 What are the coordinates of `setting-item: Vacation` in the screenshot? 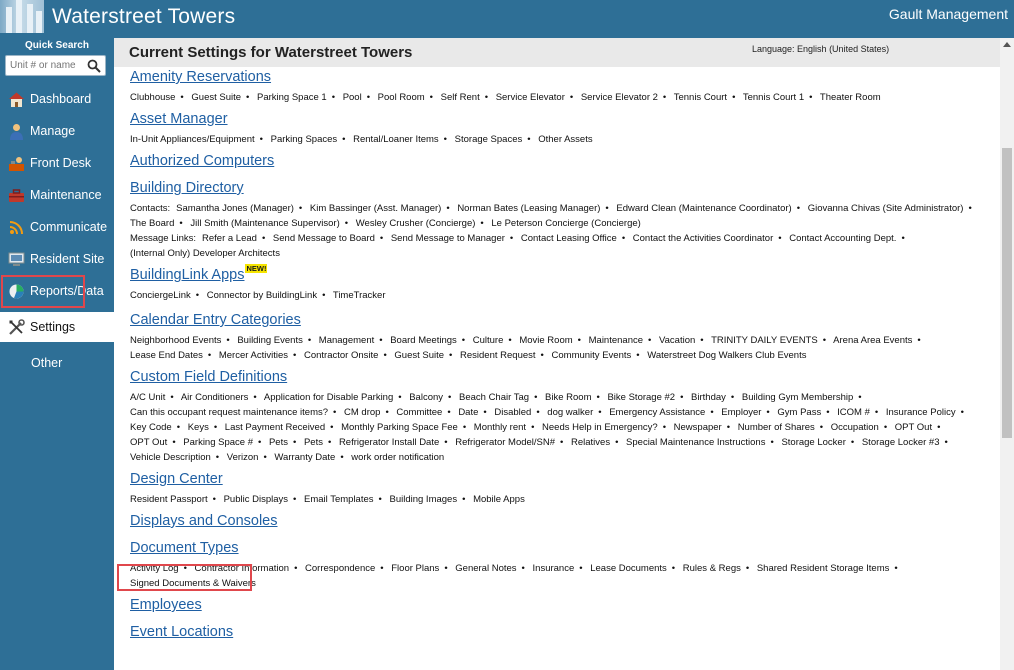 It's located at (677, 340).